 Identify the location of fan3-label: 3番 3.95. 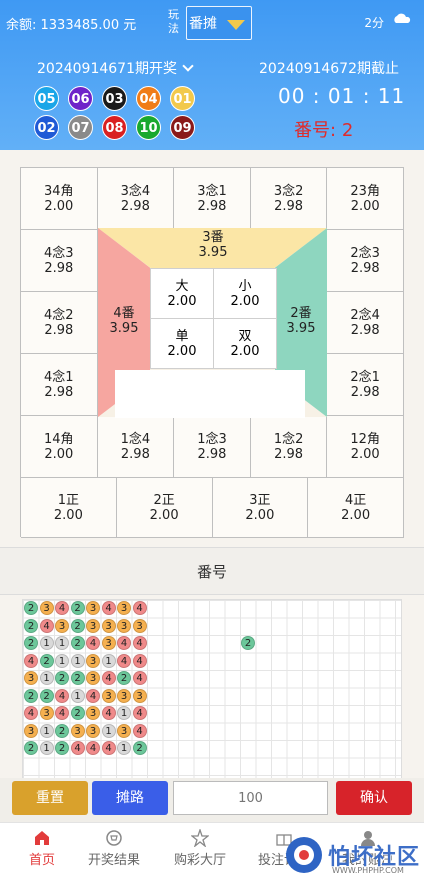
(213, 245).